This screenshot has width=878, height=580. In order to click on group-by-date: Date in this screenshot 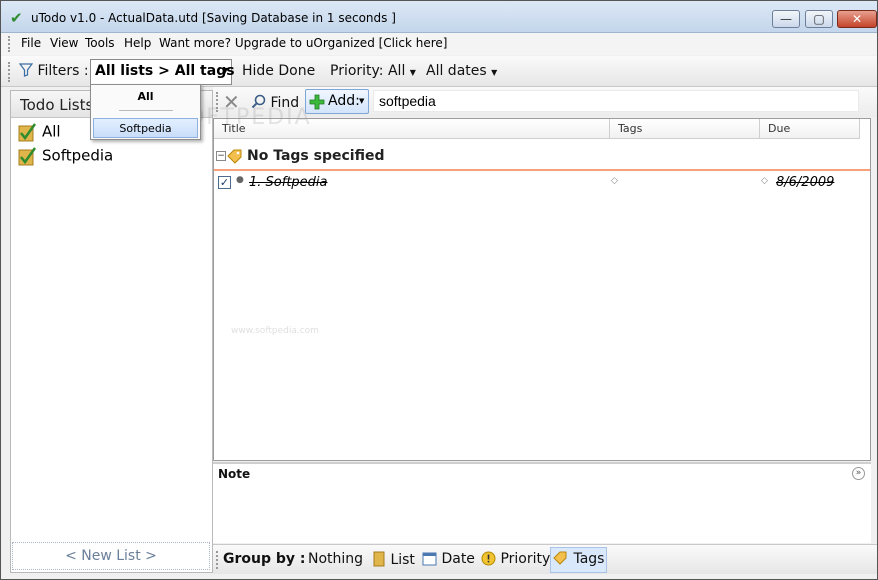, I will do `click(448, 559)`.